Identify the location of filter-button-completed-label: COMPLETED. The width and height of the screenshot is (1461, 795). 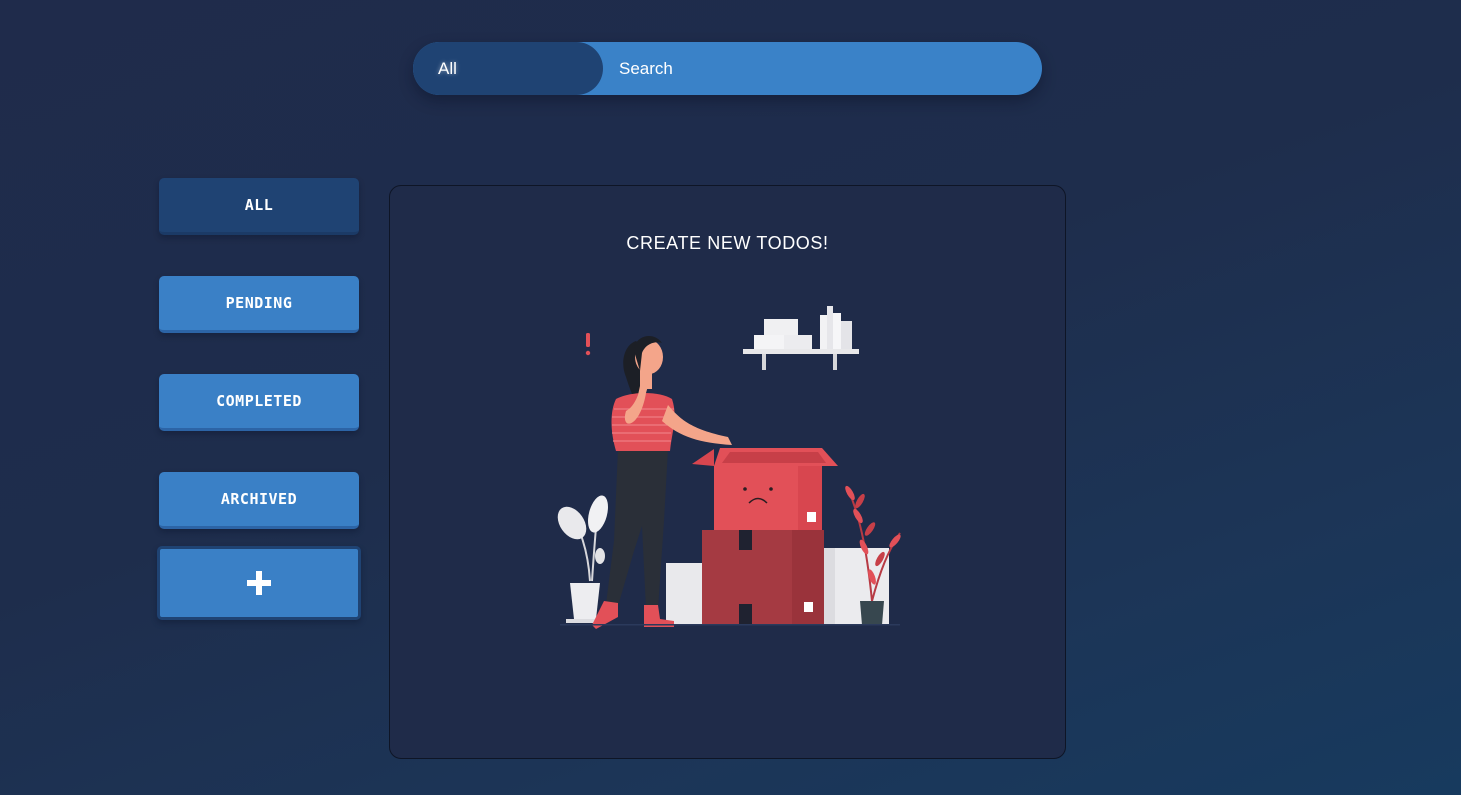
(259, 401).